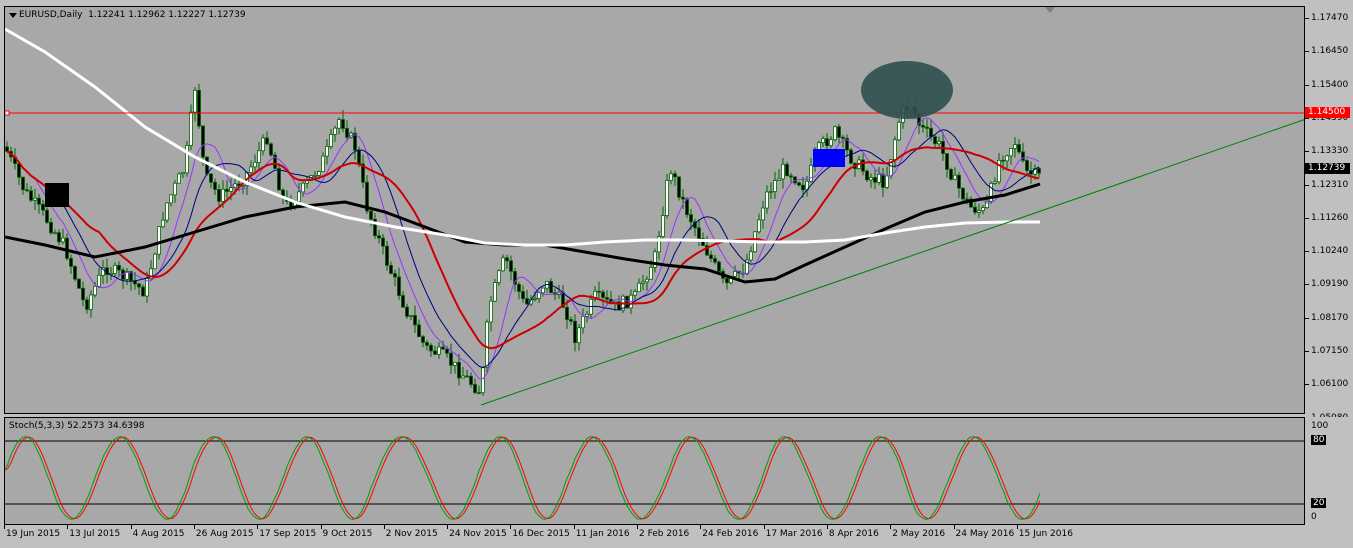  Describe the element at coordinates (919, 534) in the screenshot. I see `time-tick-label: 2 May 2016` at that location.